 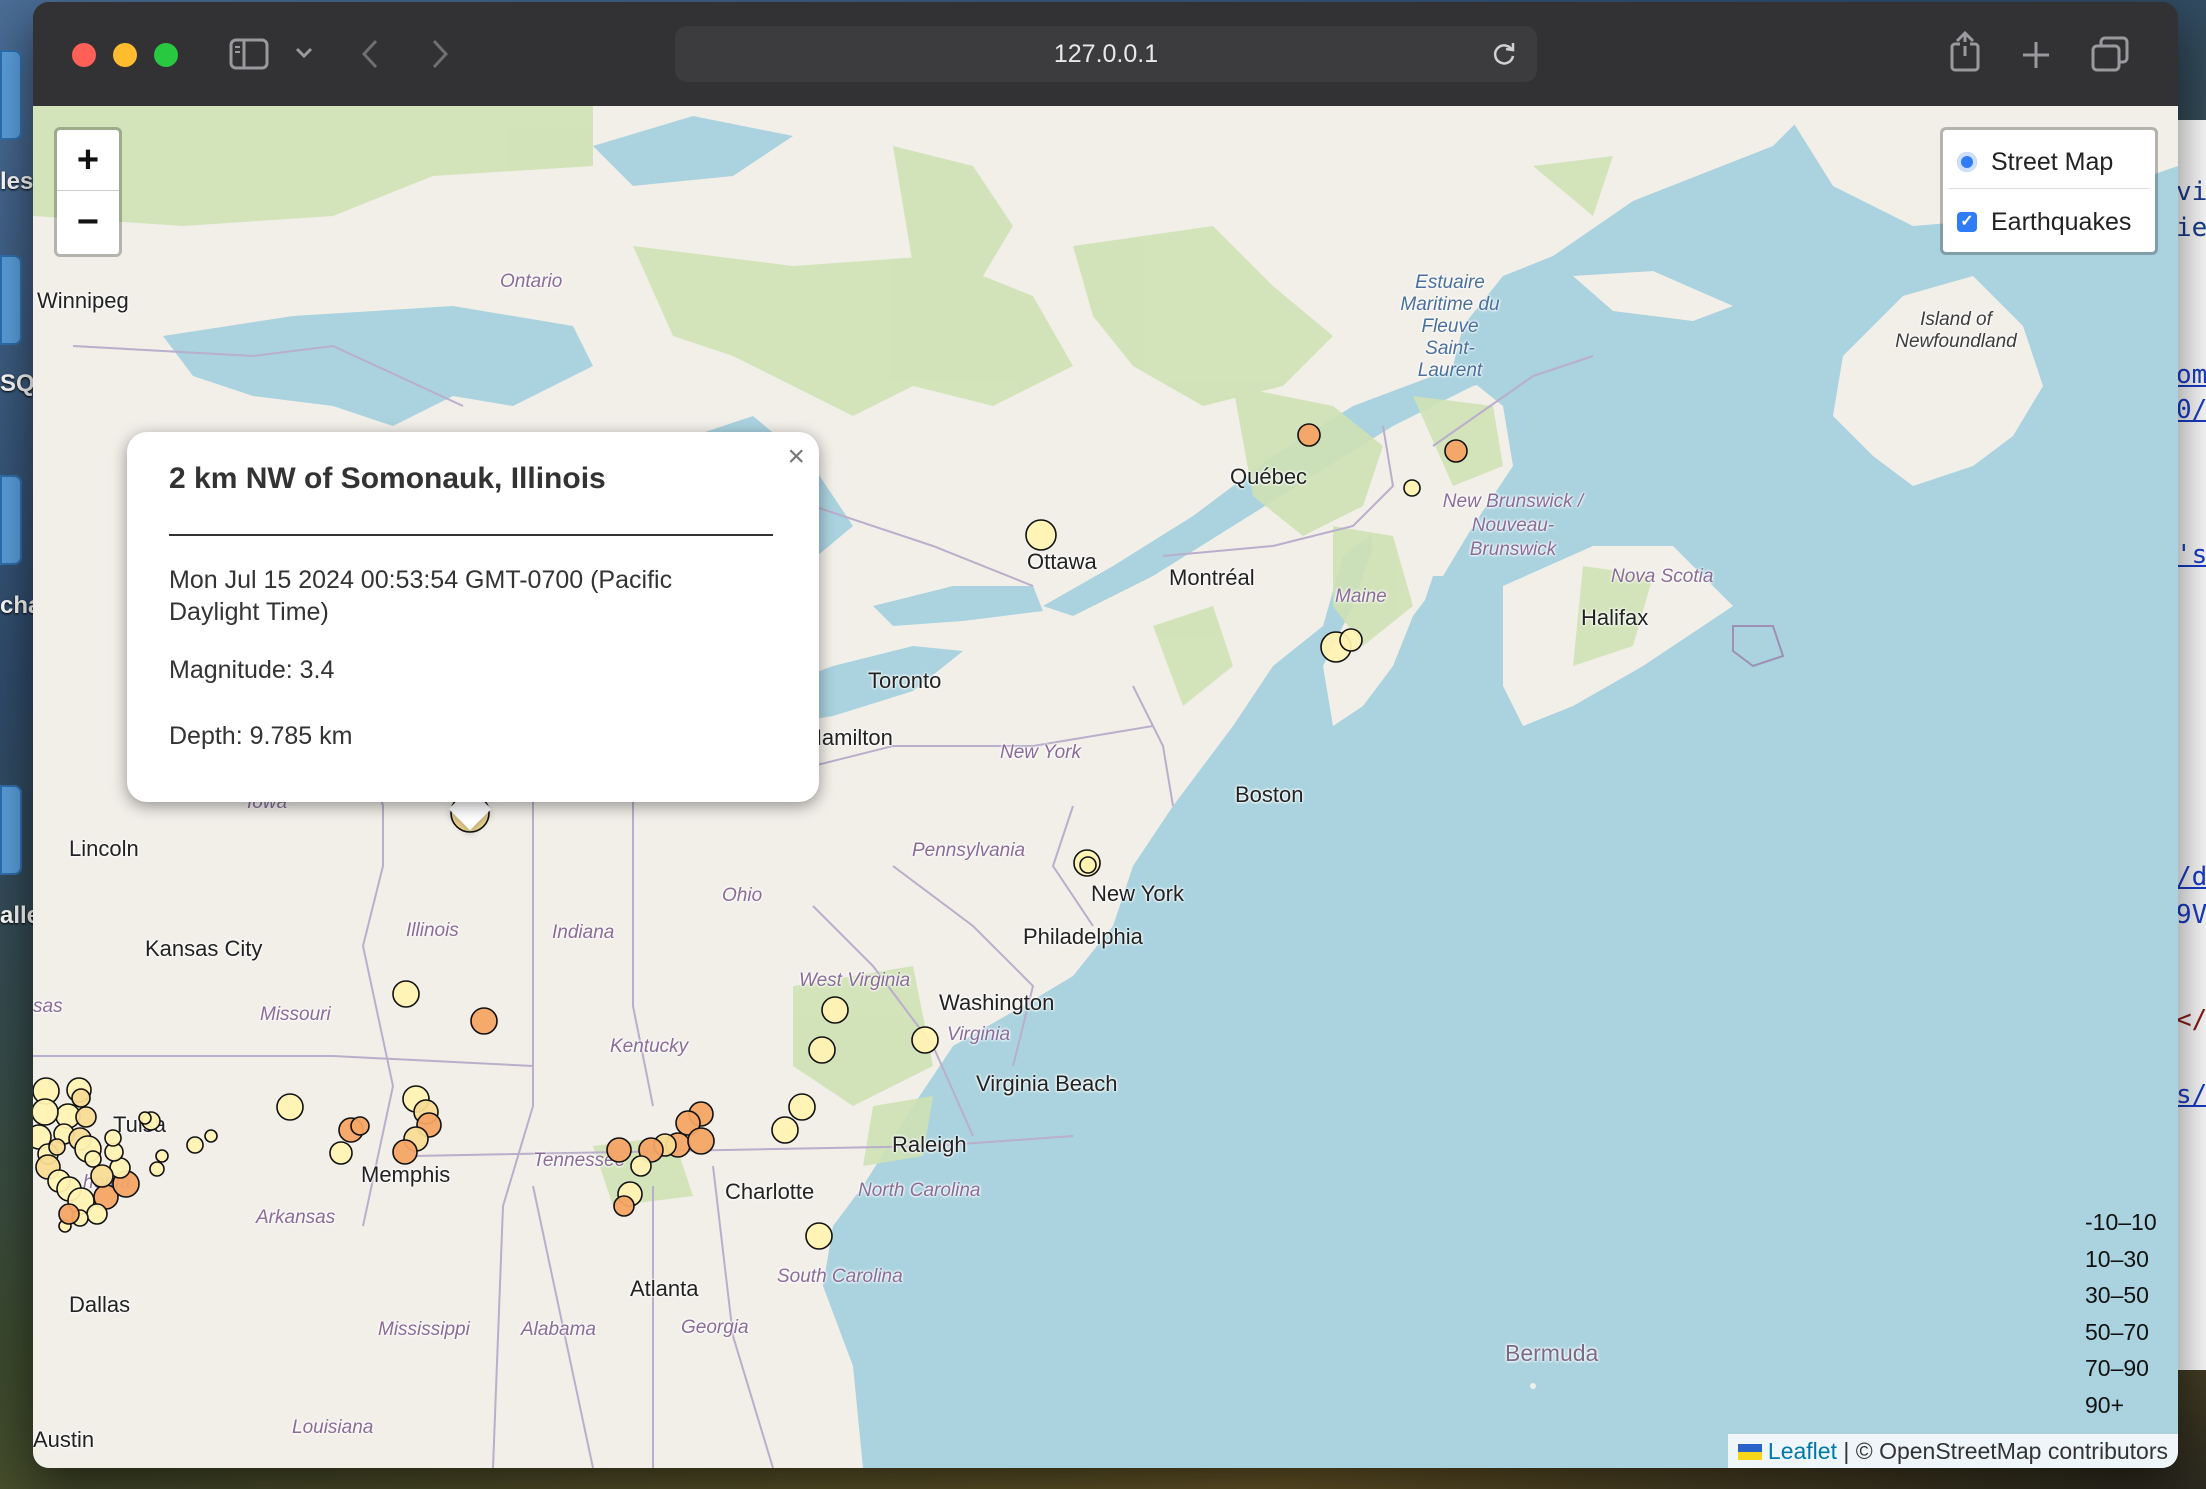 I want to click on code-fragment: s/1, so click(x=2191, y=1095).